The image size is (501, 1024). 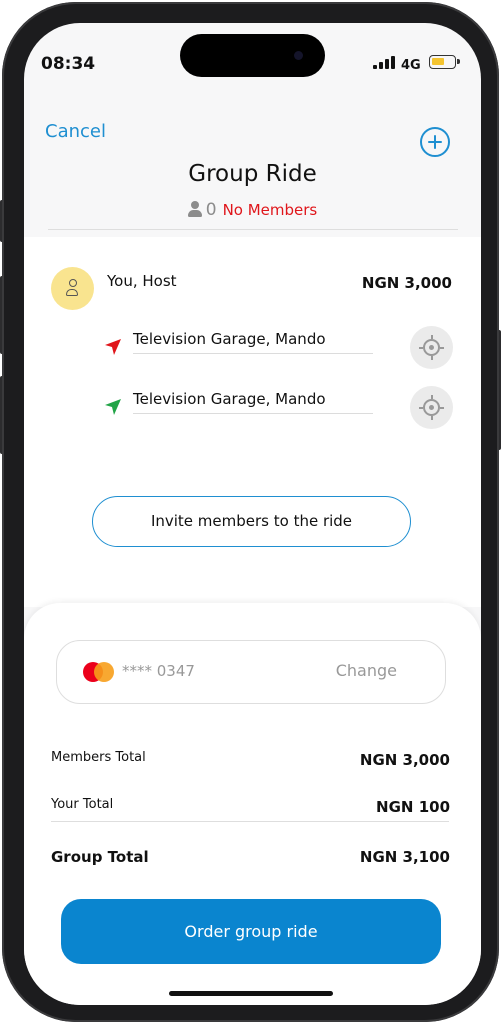 I want to click on avatar, so click(x=72, y=288).